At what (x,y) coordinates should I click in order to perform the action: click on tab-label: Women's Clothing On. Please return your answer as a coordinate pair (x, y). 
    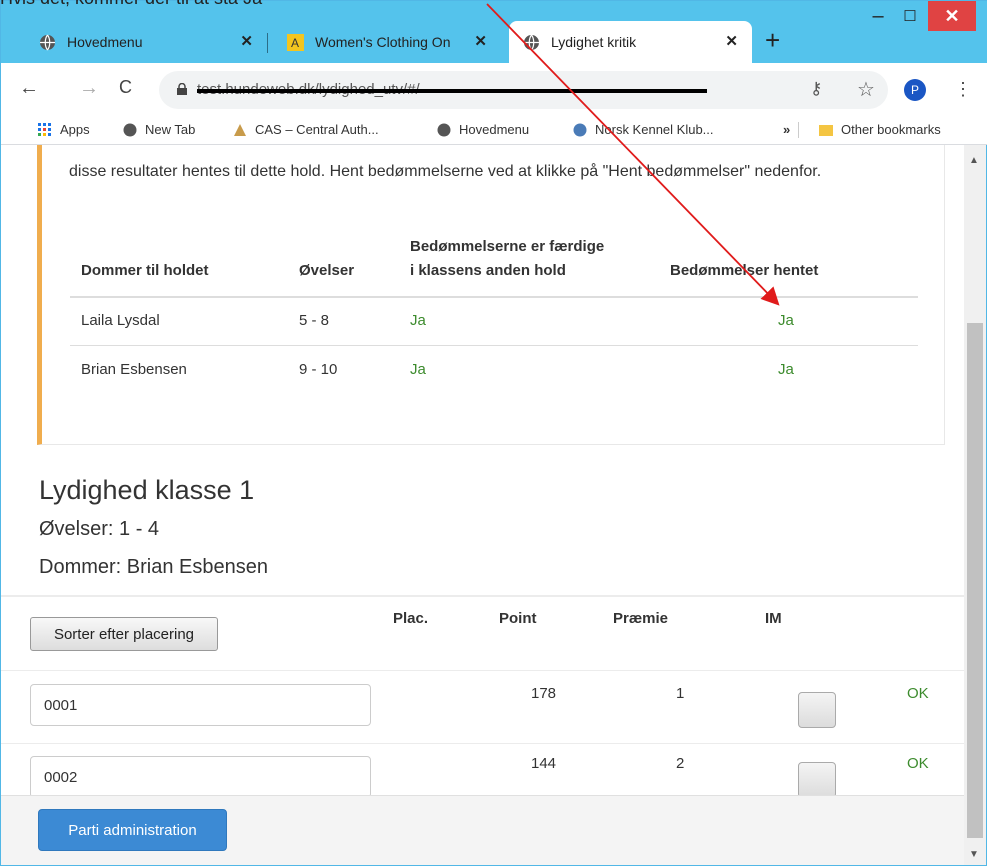
    Looking at the image, I should click on (383, 42).